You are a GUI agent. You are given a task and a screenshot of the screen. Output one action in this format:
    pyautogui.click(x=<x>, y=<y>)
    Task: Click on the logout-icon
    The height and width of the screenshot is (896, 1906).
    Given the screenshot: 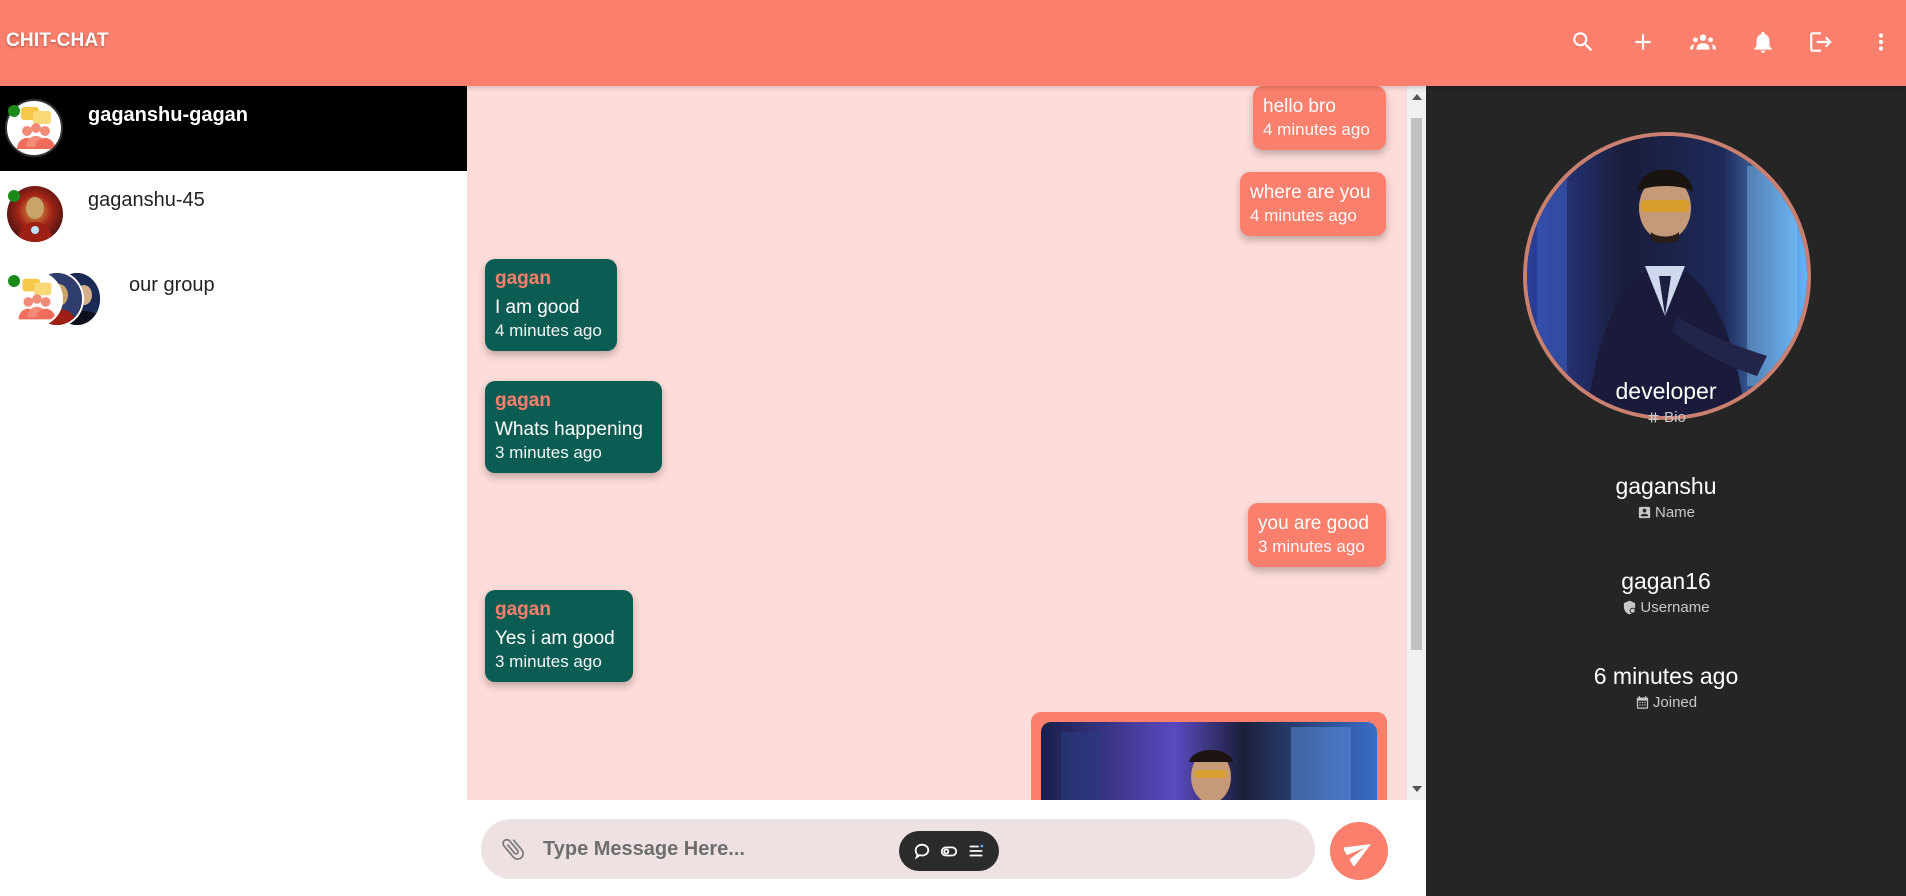 What is the action you would take?
    pyautogui.click(x=1821, y=42)
    